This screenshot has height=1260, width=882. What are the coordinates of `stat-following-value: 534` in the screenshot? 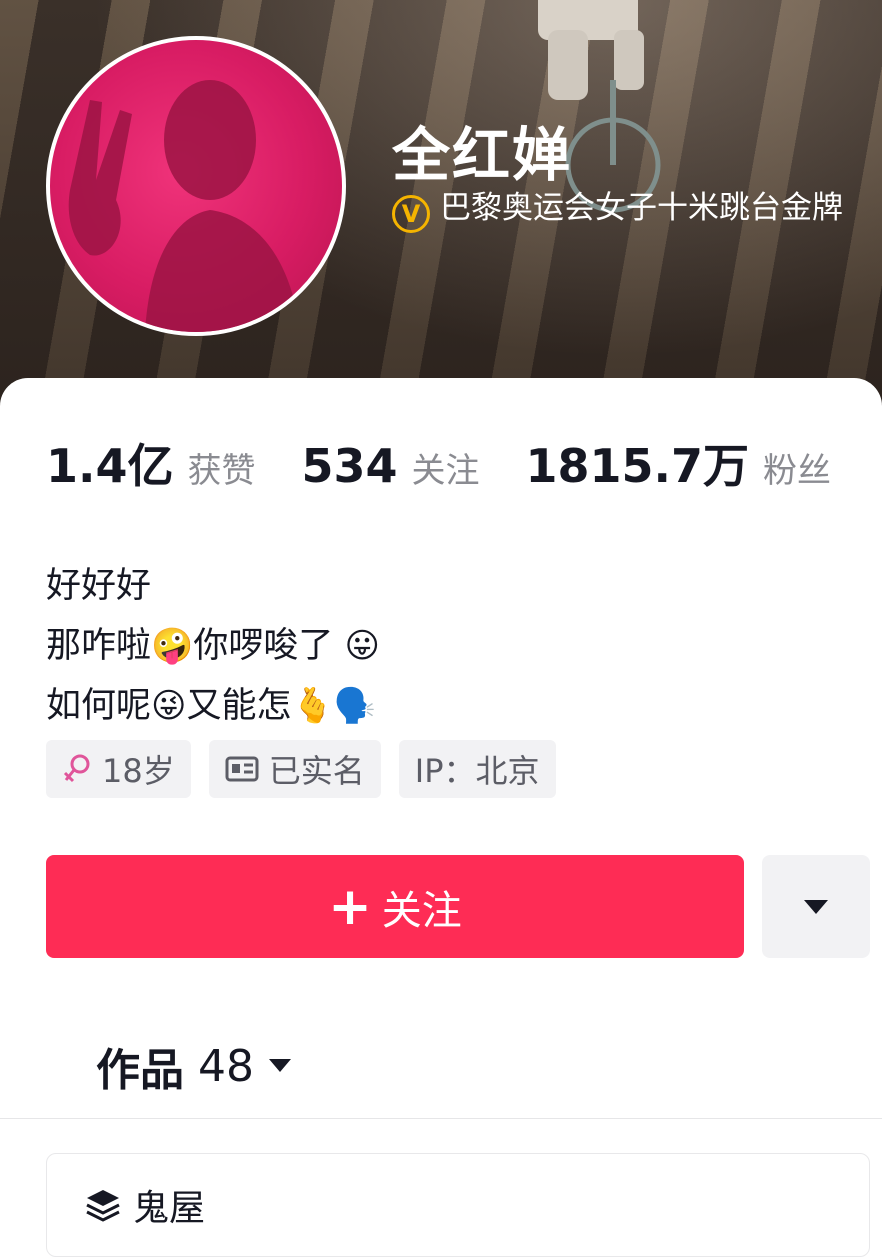 It's located at (349, 466).